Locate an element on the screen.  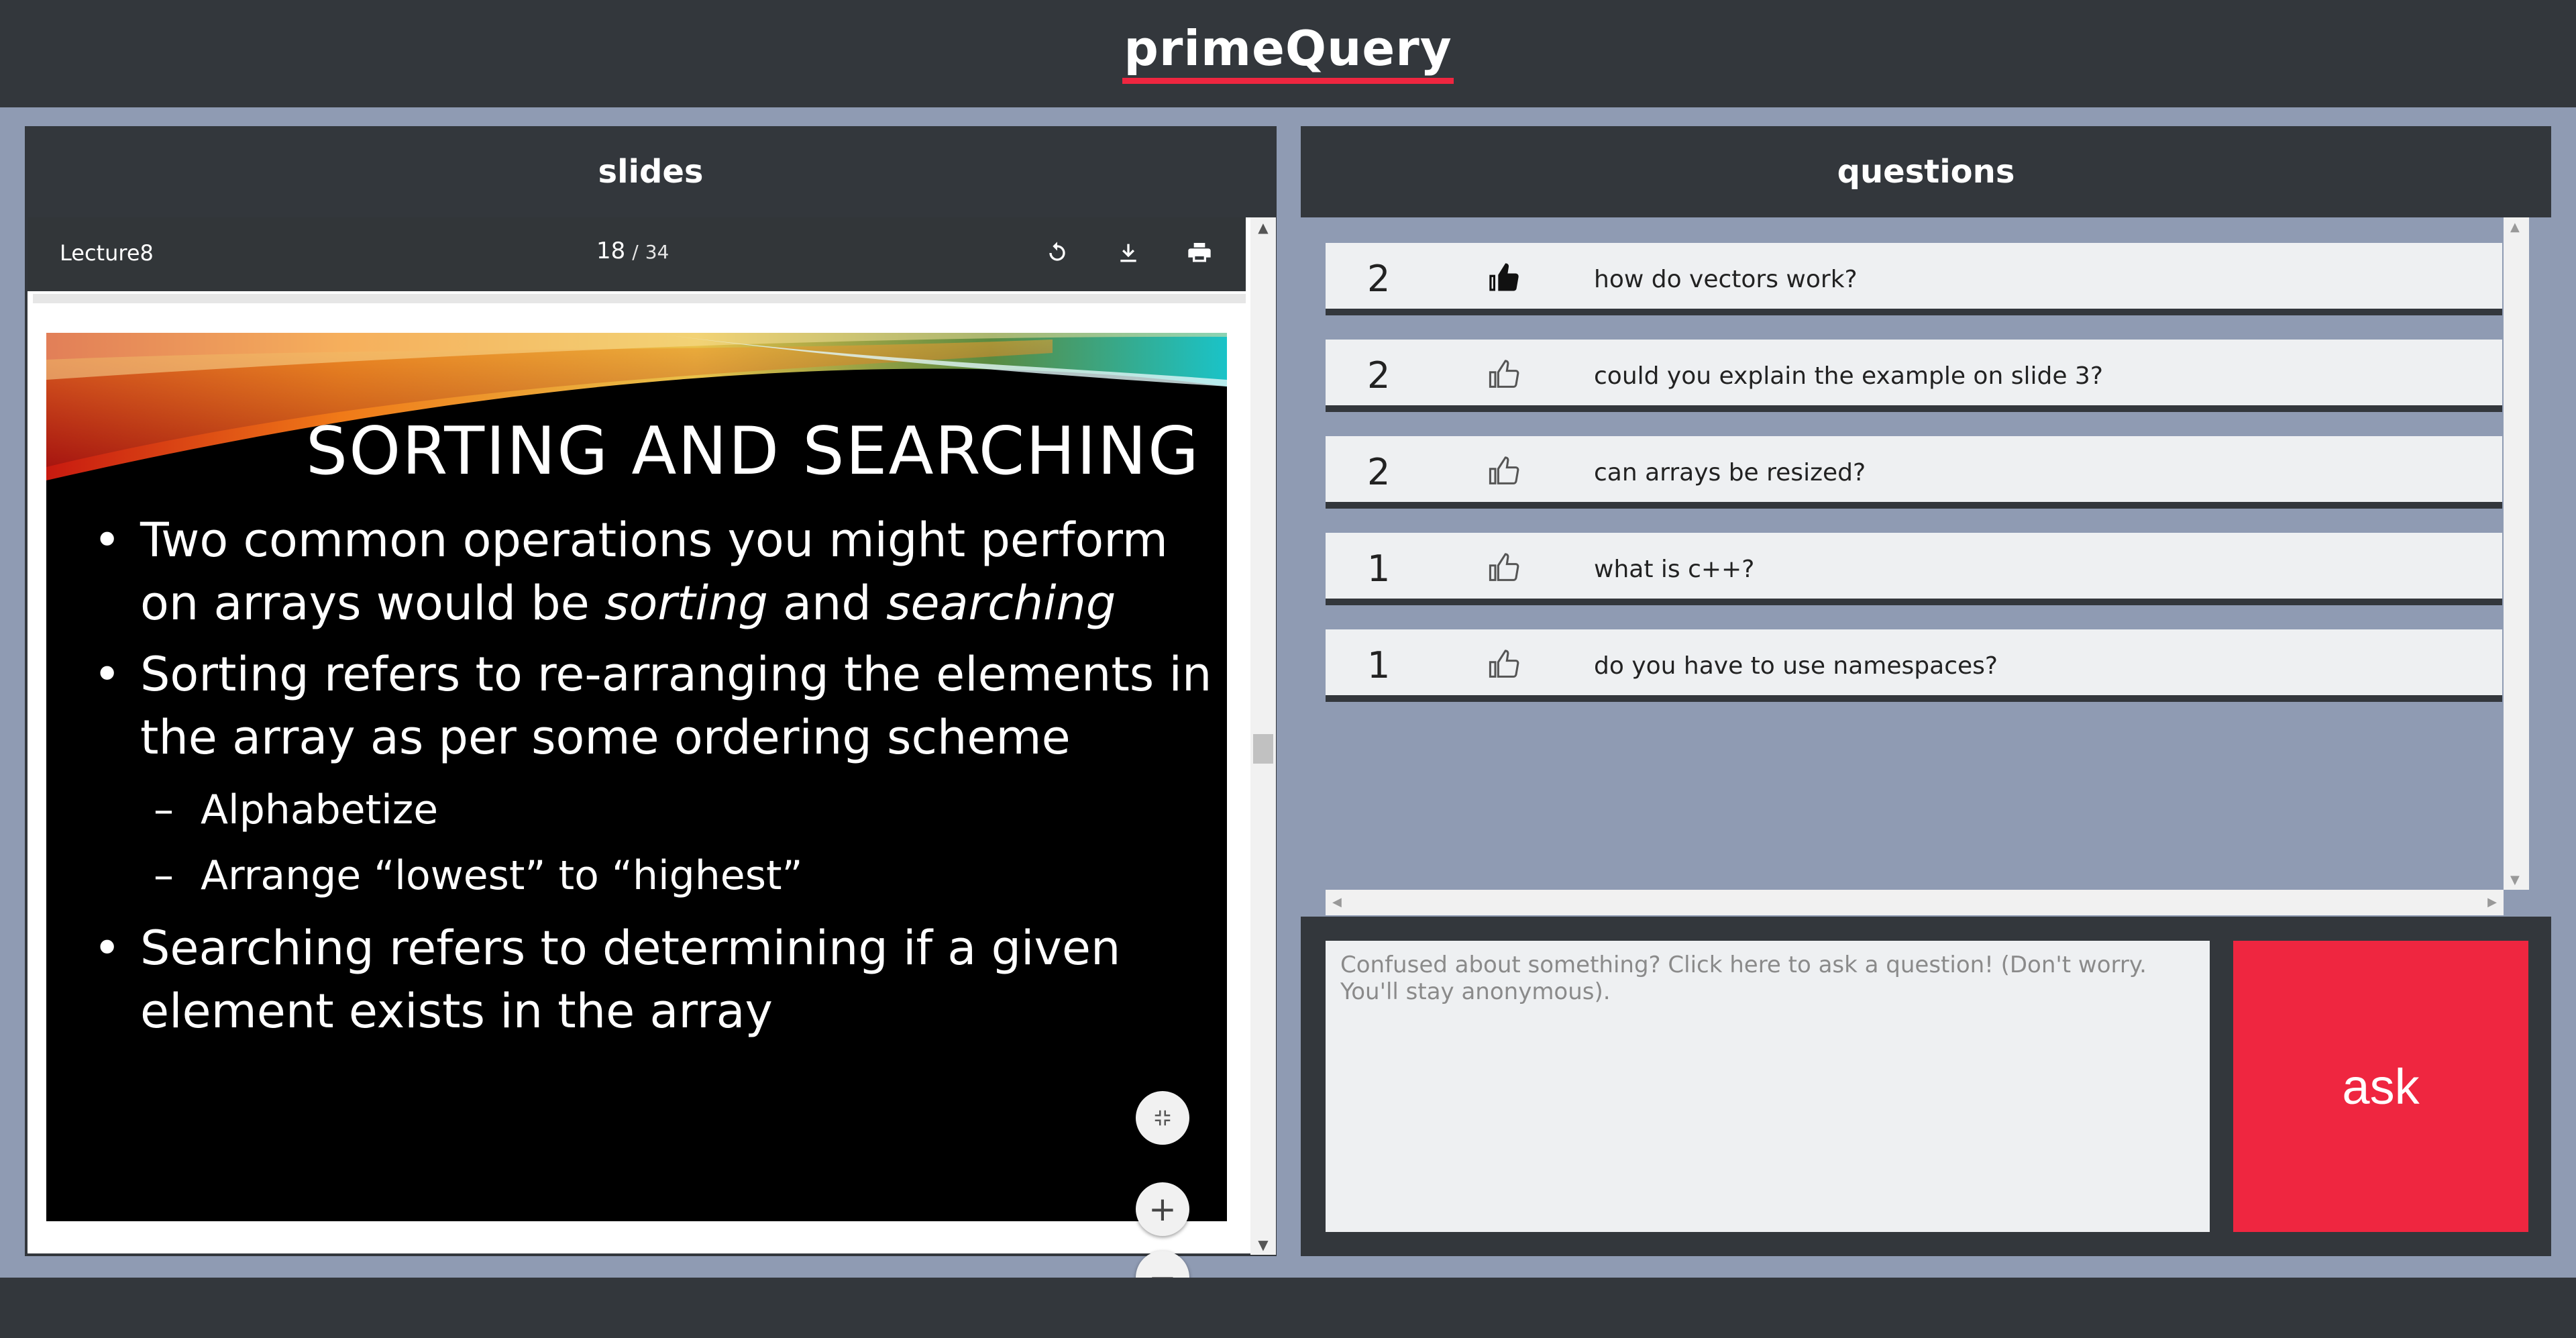
slides-scrollbar: ▲ ▼ is located at coordinates (1263, 736).